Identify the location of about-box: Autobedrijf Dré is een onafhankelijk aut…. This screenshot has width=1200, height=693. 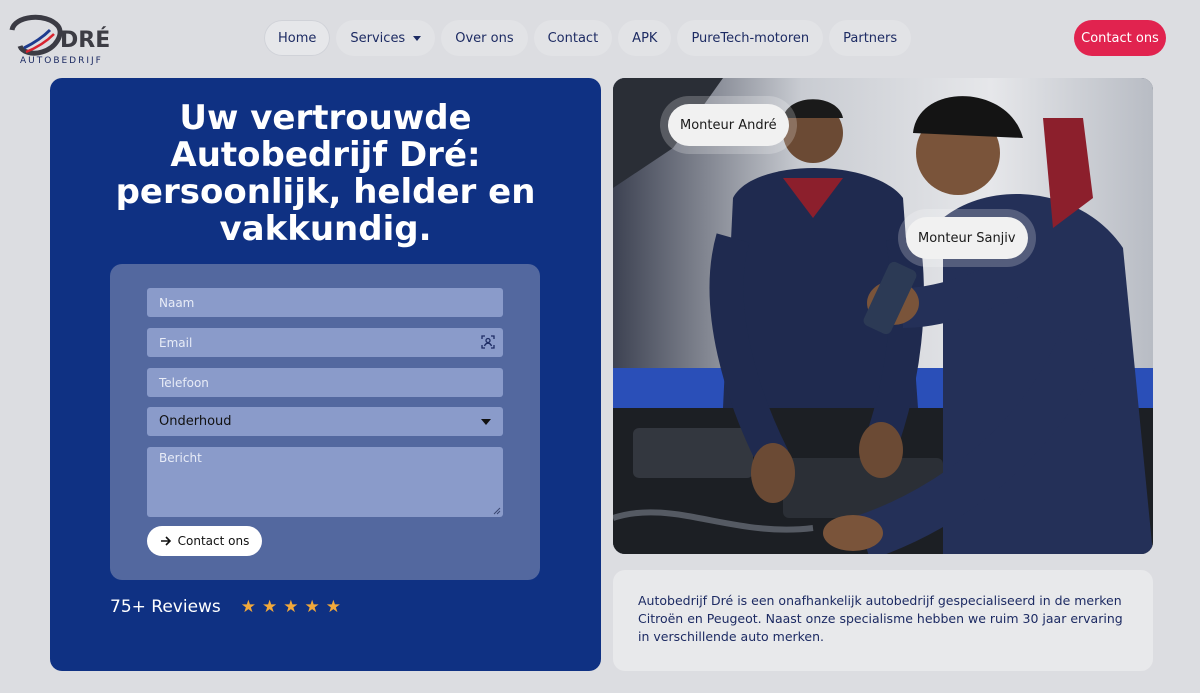
(883, 620).